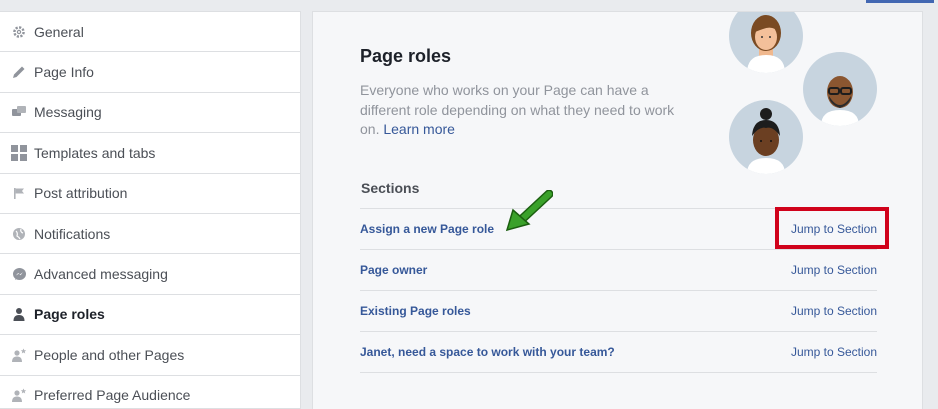  What do you see at coordinates (68, 112) in the screenshot?
I see `sidebar-item-label: Messaging` at bounding box center [68, 112].